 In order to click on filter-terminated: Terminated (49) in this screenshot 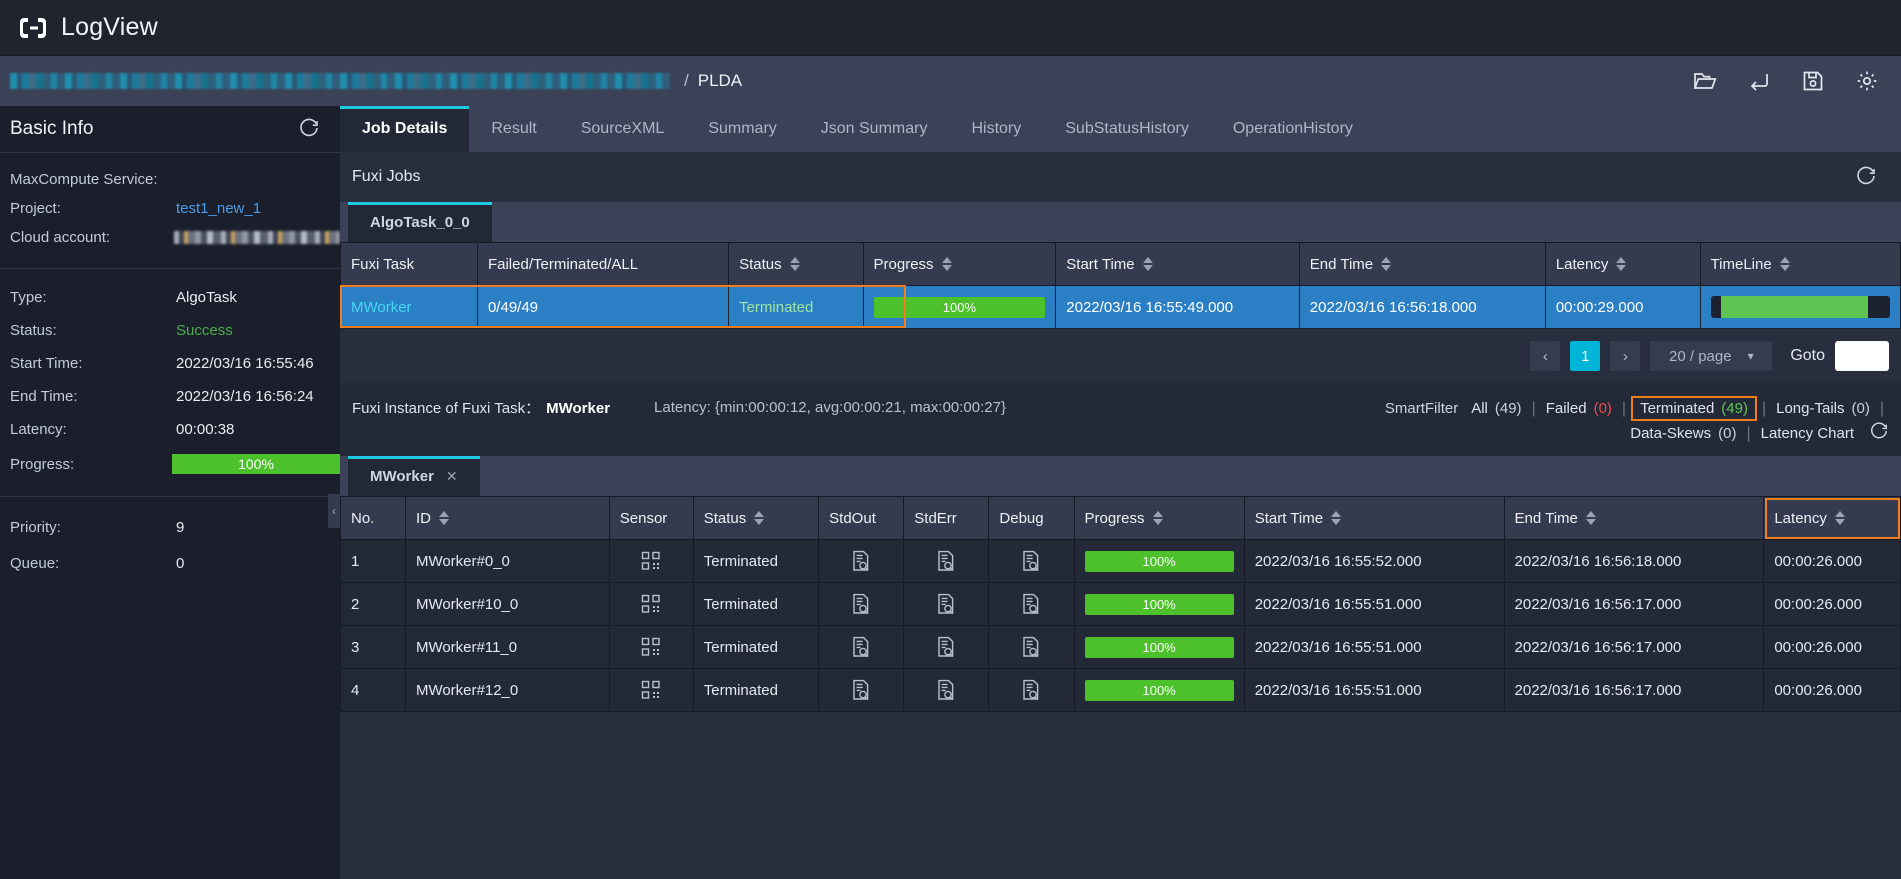, I will do `click(1694, 408)`.